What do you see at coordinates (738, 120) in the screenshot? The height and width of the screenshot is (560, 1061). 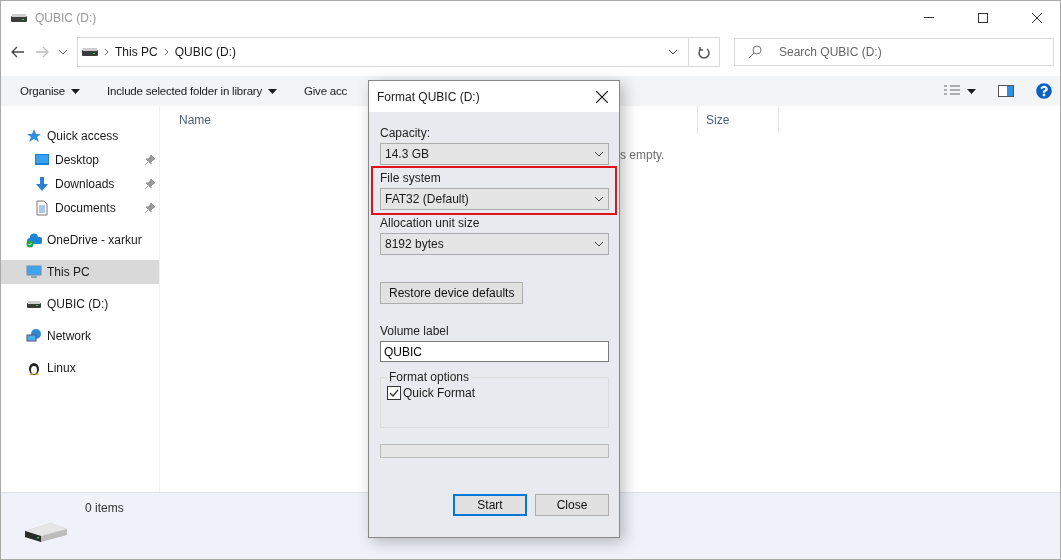 I see `column-header: Size` at bounding box center [738, 120].